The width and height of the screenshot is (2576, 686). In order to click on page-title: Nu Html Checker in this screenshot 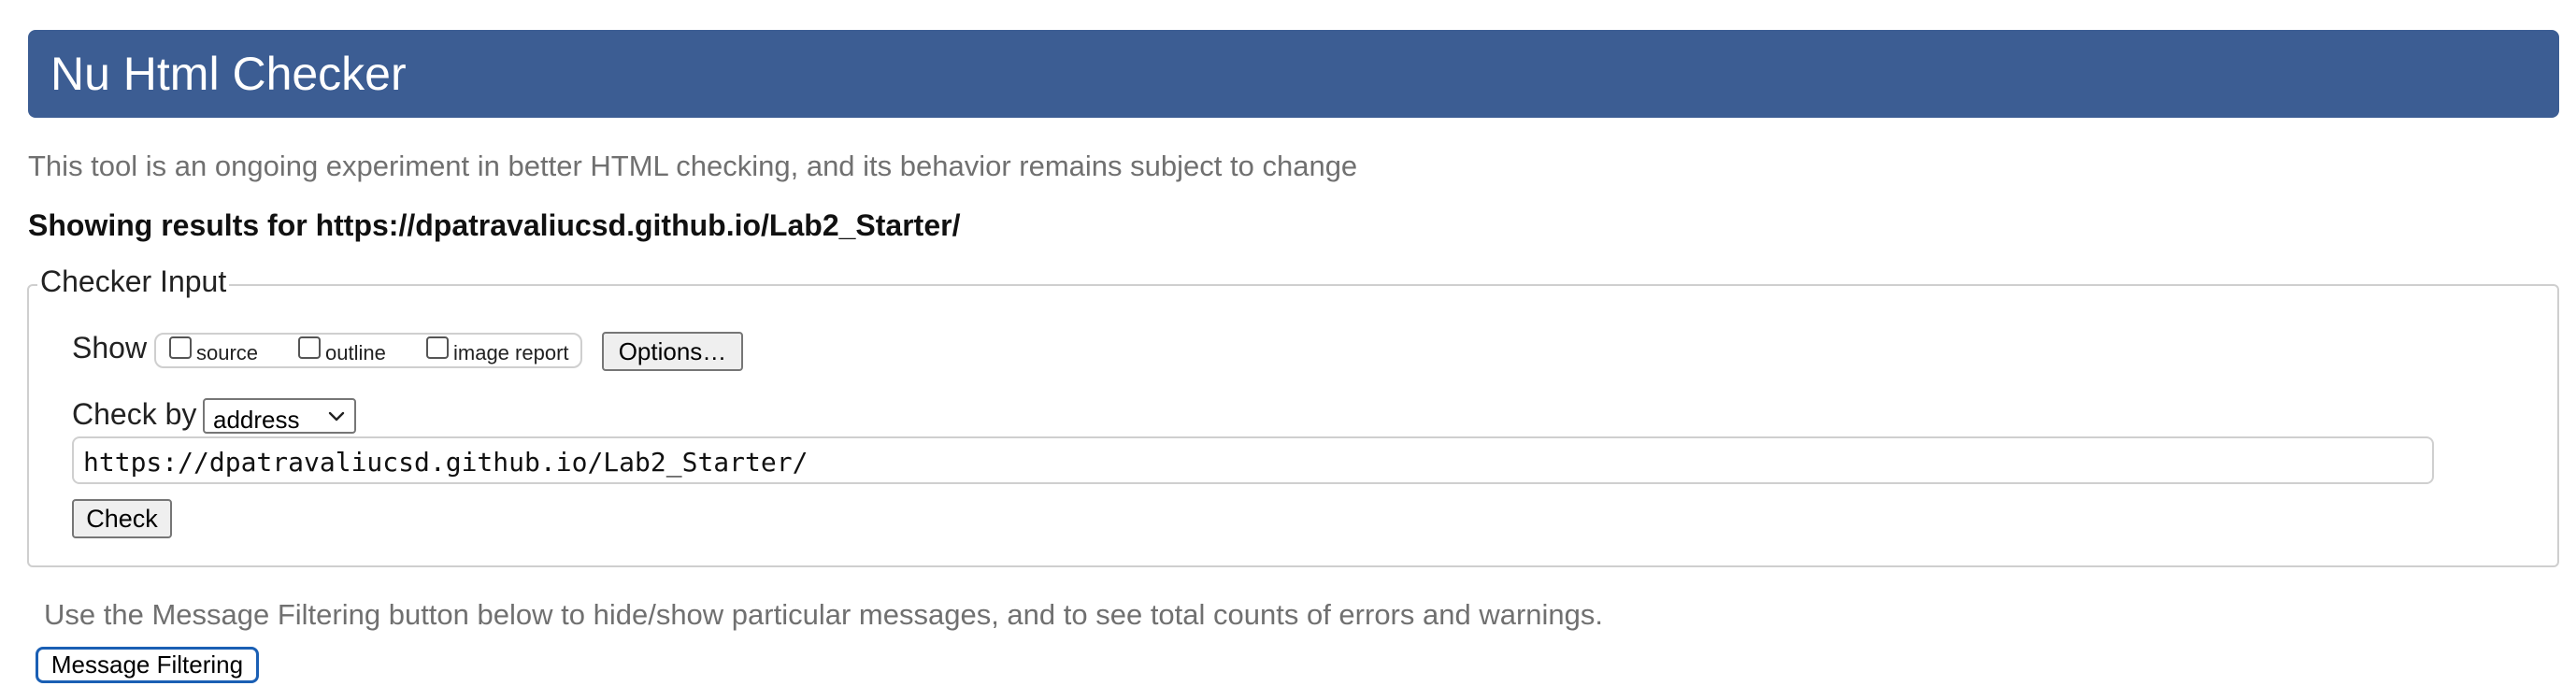, I will do `click(228, 74)`.